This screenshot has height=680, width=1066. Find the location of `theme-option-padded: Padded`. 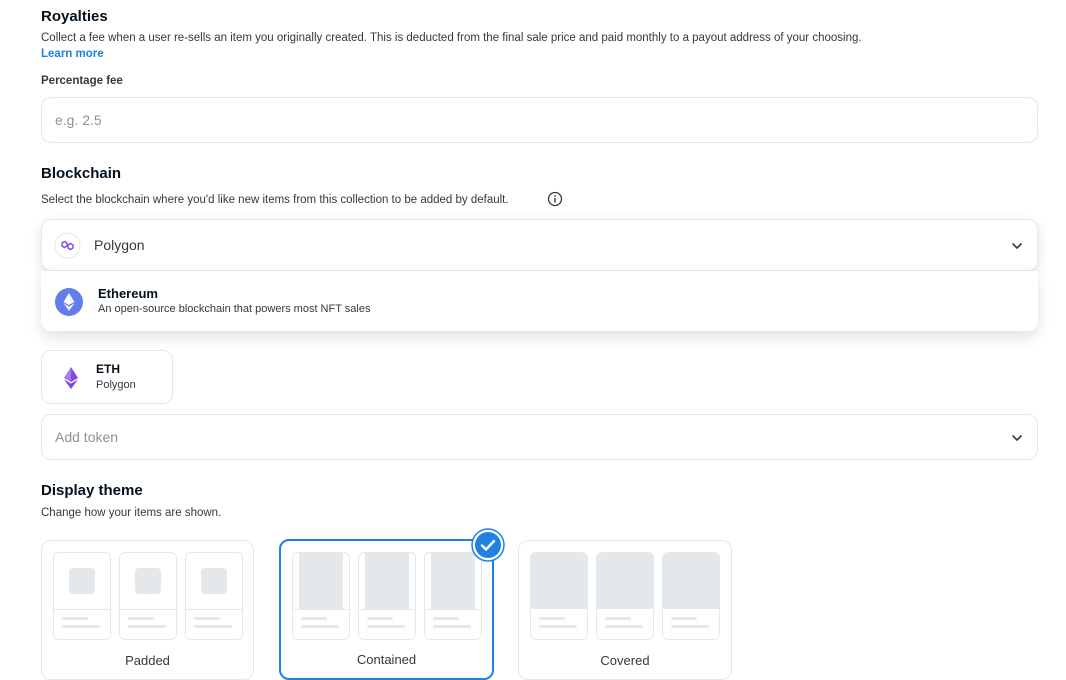

theme-option-padded: Padded is located at coordinates (147, 610).